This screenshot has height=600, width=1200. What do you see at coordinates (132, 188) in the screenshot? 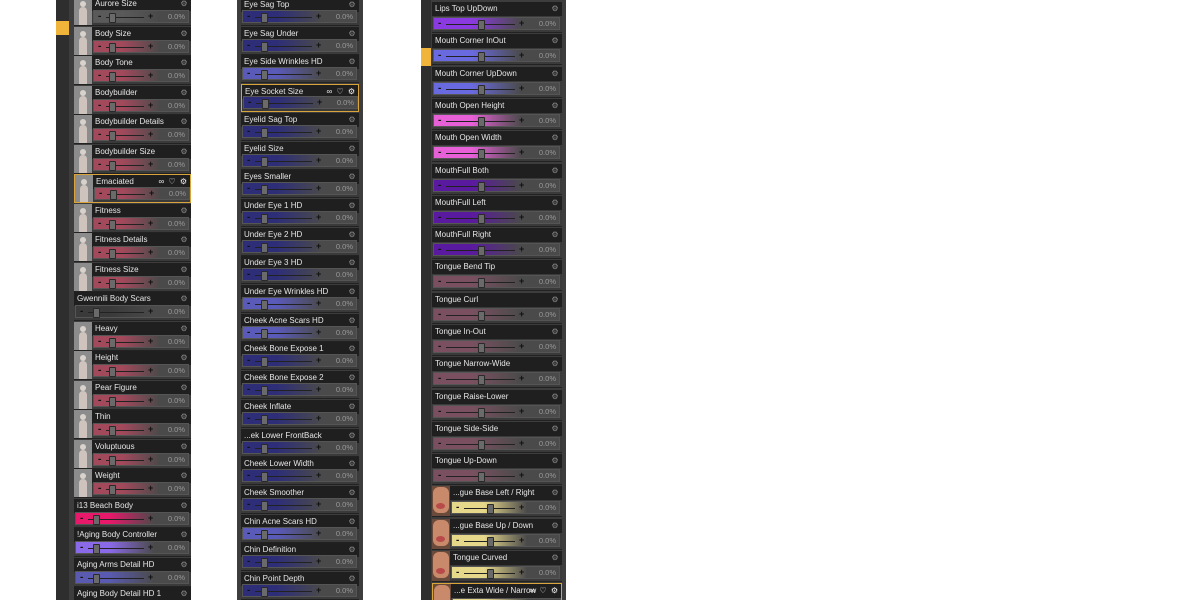
I see `morph-slider-emaciated: Emaciated ∞ ♡ ⚙ - +0.0%` at bounding box center [132, 188].